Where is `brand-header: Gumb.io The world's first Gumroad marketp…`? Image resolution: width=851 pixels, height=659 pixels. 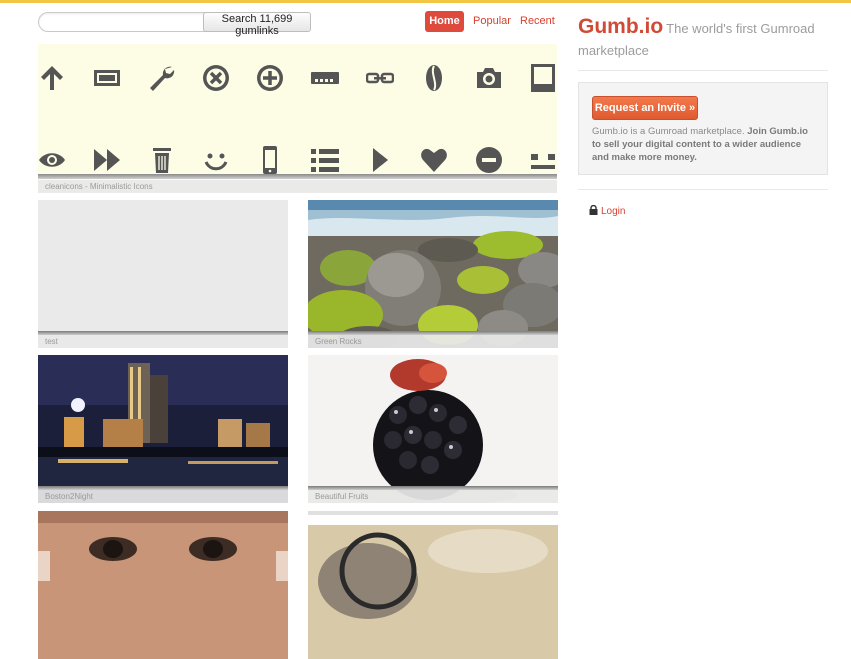
brand-header: Gumb.io The world's first Gumroad marketp… is located at coordinates (703, 39).